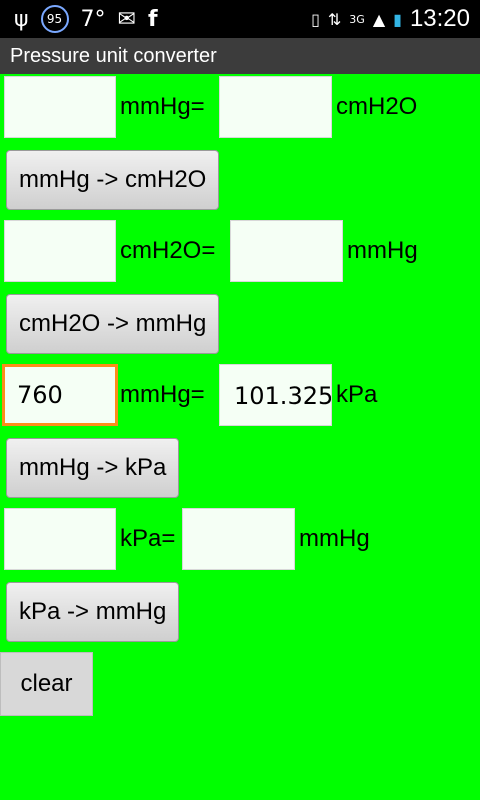 The width and height of the screenshot is (480, 800). Describe the element at coordinates (93, 19) in the screenshot. I see `weather-temperature: 7°` at that location.